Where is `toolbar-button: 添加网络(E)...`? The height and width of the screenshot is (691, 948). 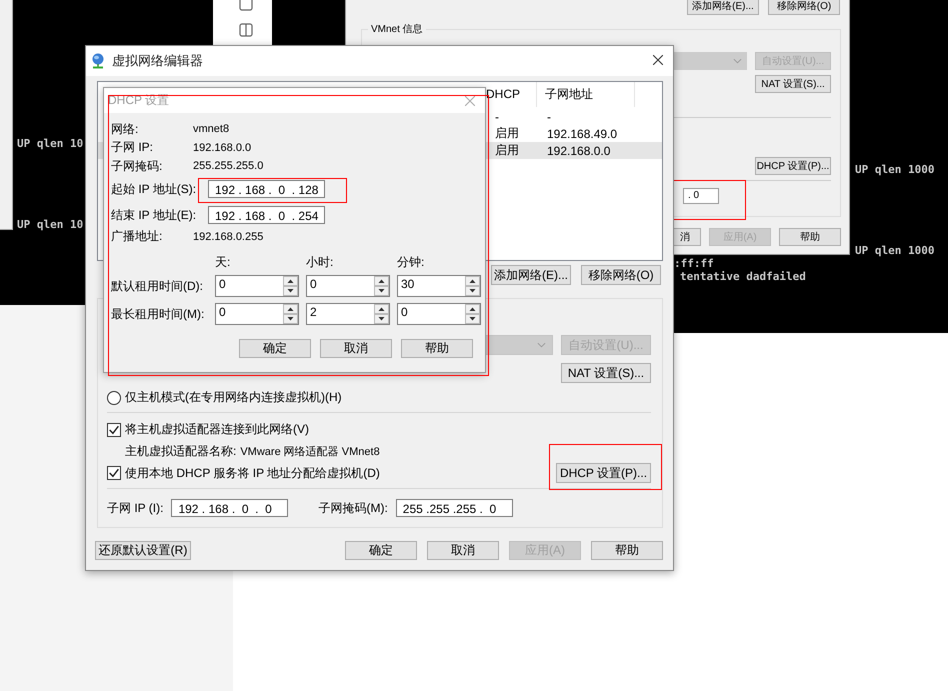
toolbar-button: 添加网络(E)... is located at coordinates (723, 7).